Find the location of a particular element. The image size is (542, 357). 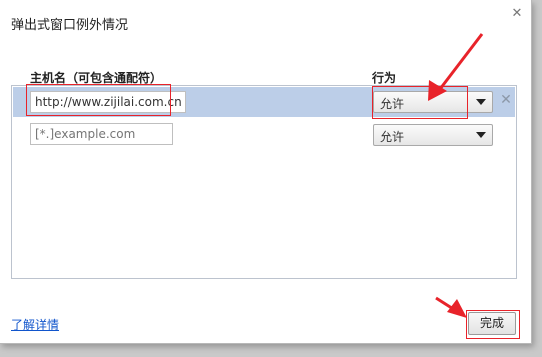

close-icon: ✕ is located at coordinates (517, 14).